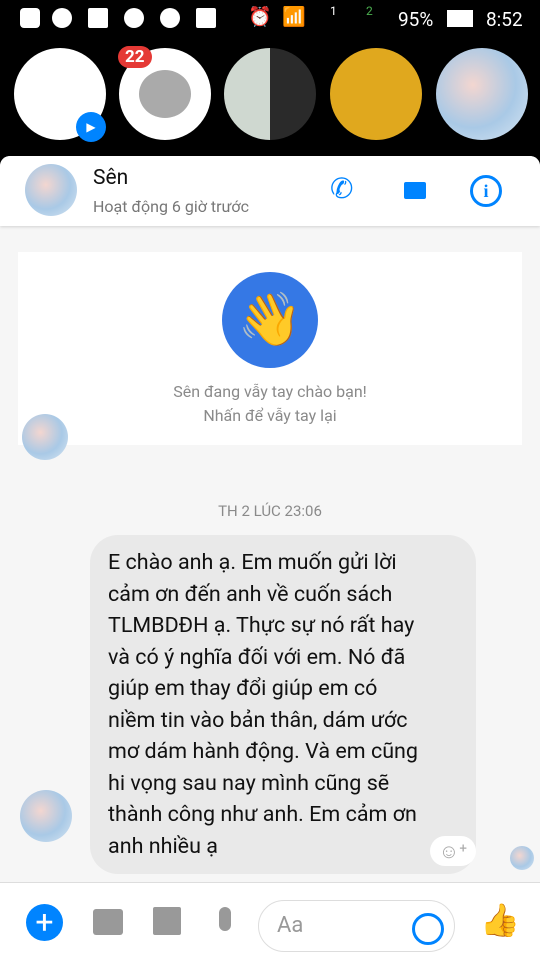 This screenshot has height=960, width=540. Describe the element at coordinates (249, 783) in the screenshot. I see `message-line: hi vọng sau nay mình cũng sẽ` at that location.